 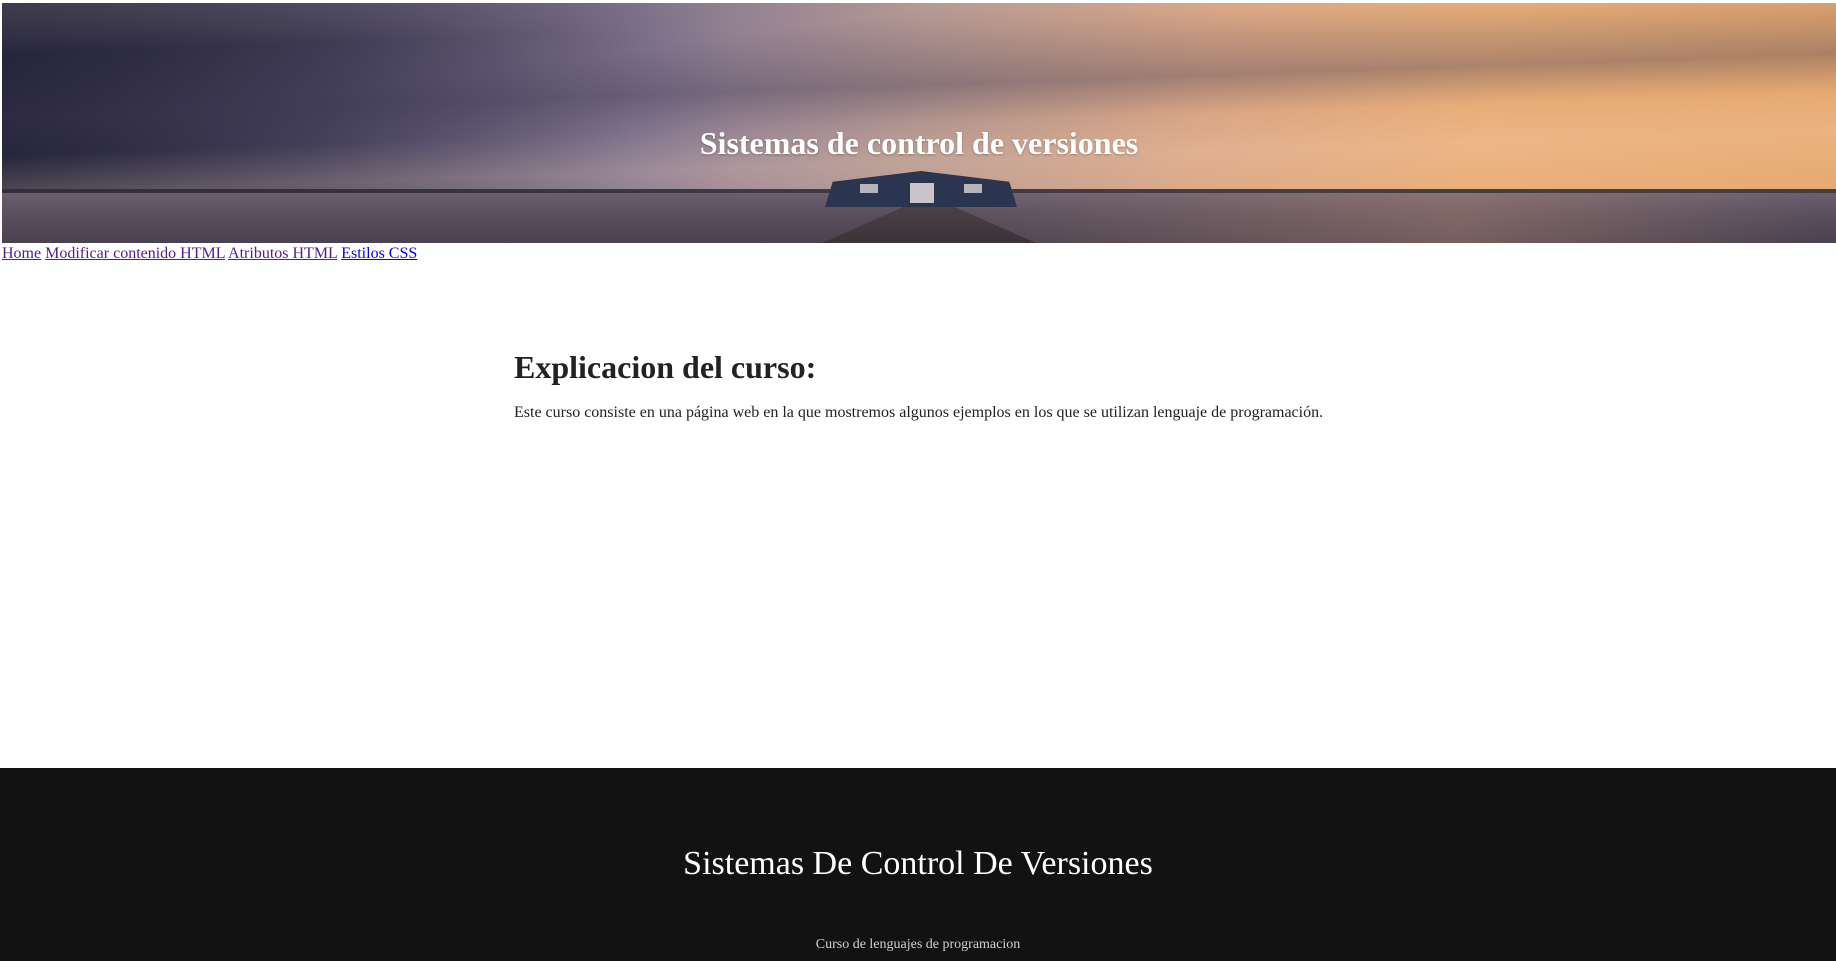 What do you see at coordinates (922, 193) in the screenshot?
I see `banner-boathouse-door` at bounding box center [922, 193].